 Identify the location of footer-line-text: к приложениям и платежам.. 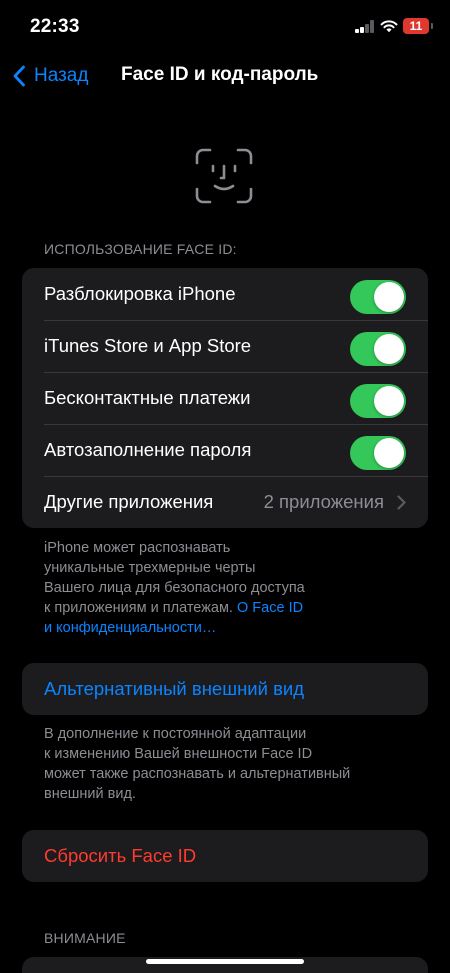
(140, 608).